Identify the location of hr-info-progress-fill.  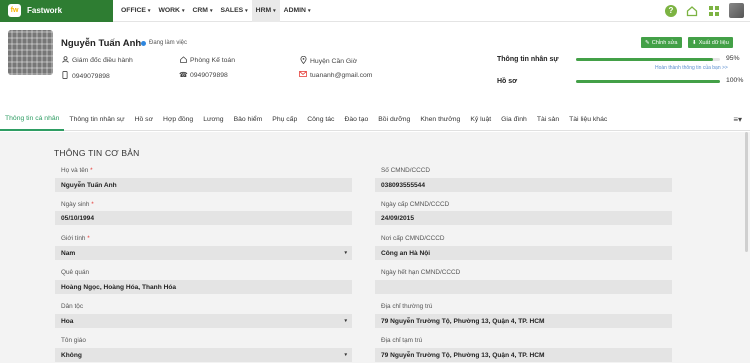
(644, 59).